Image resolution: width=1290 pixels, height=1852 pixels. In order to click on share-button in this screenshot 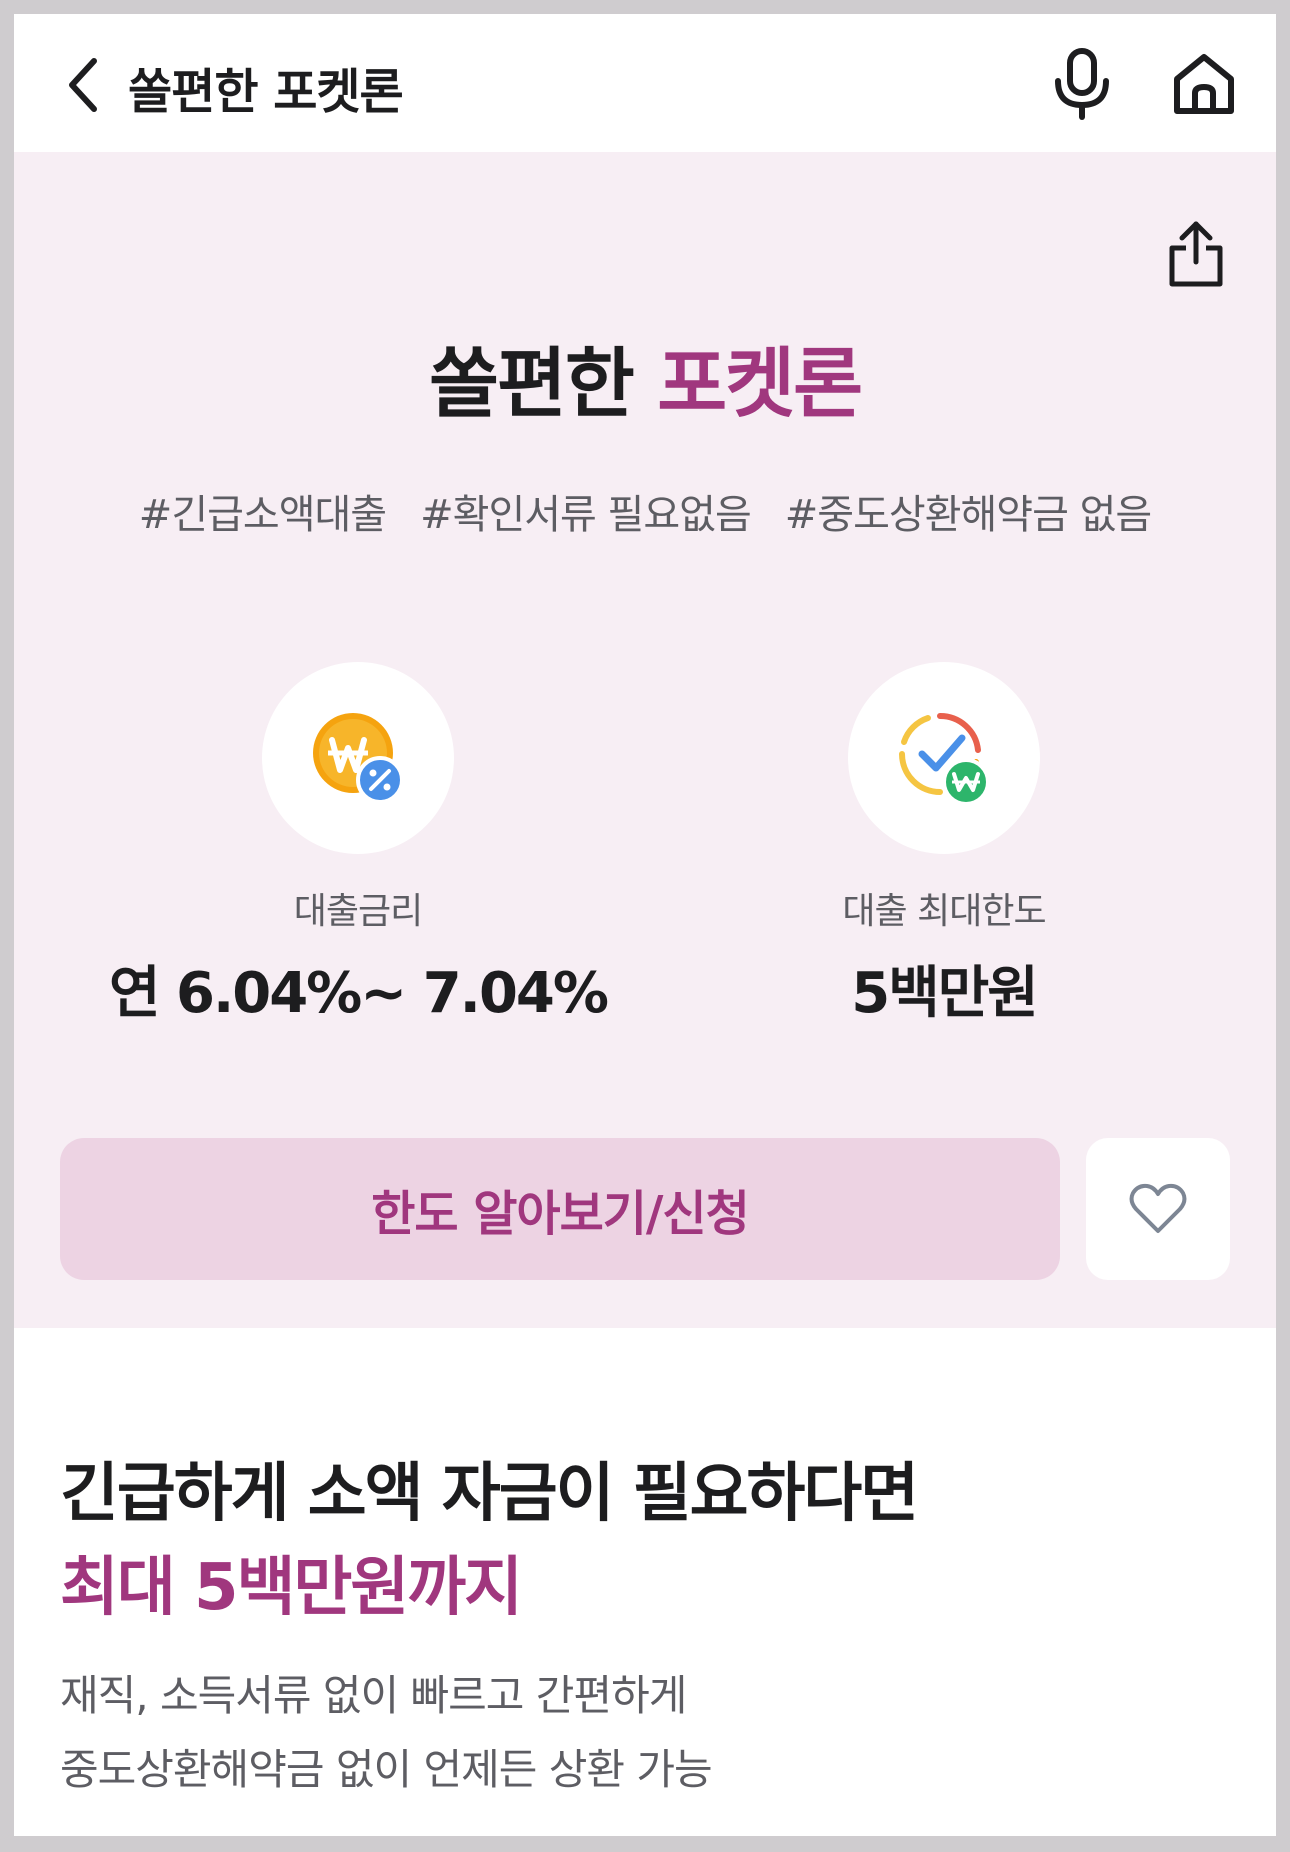, I will do `click(1196, 254)`.